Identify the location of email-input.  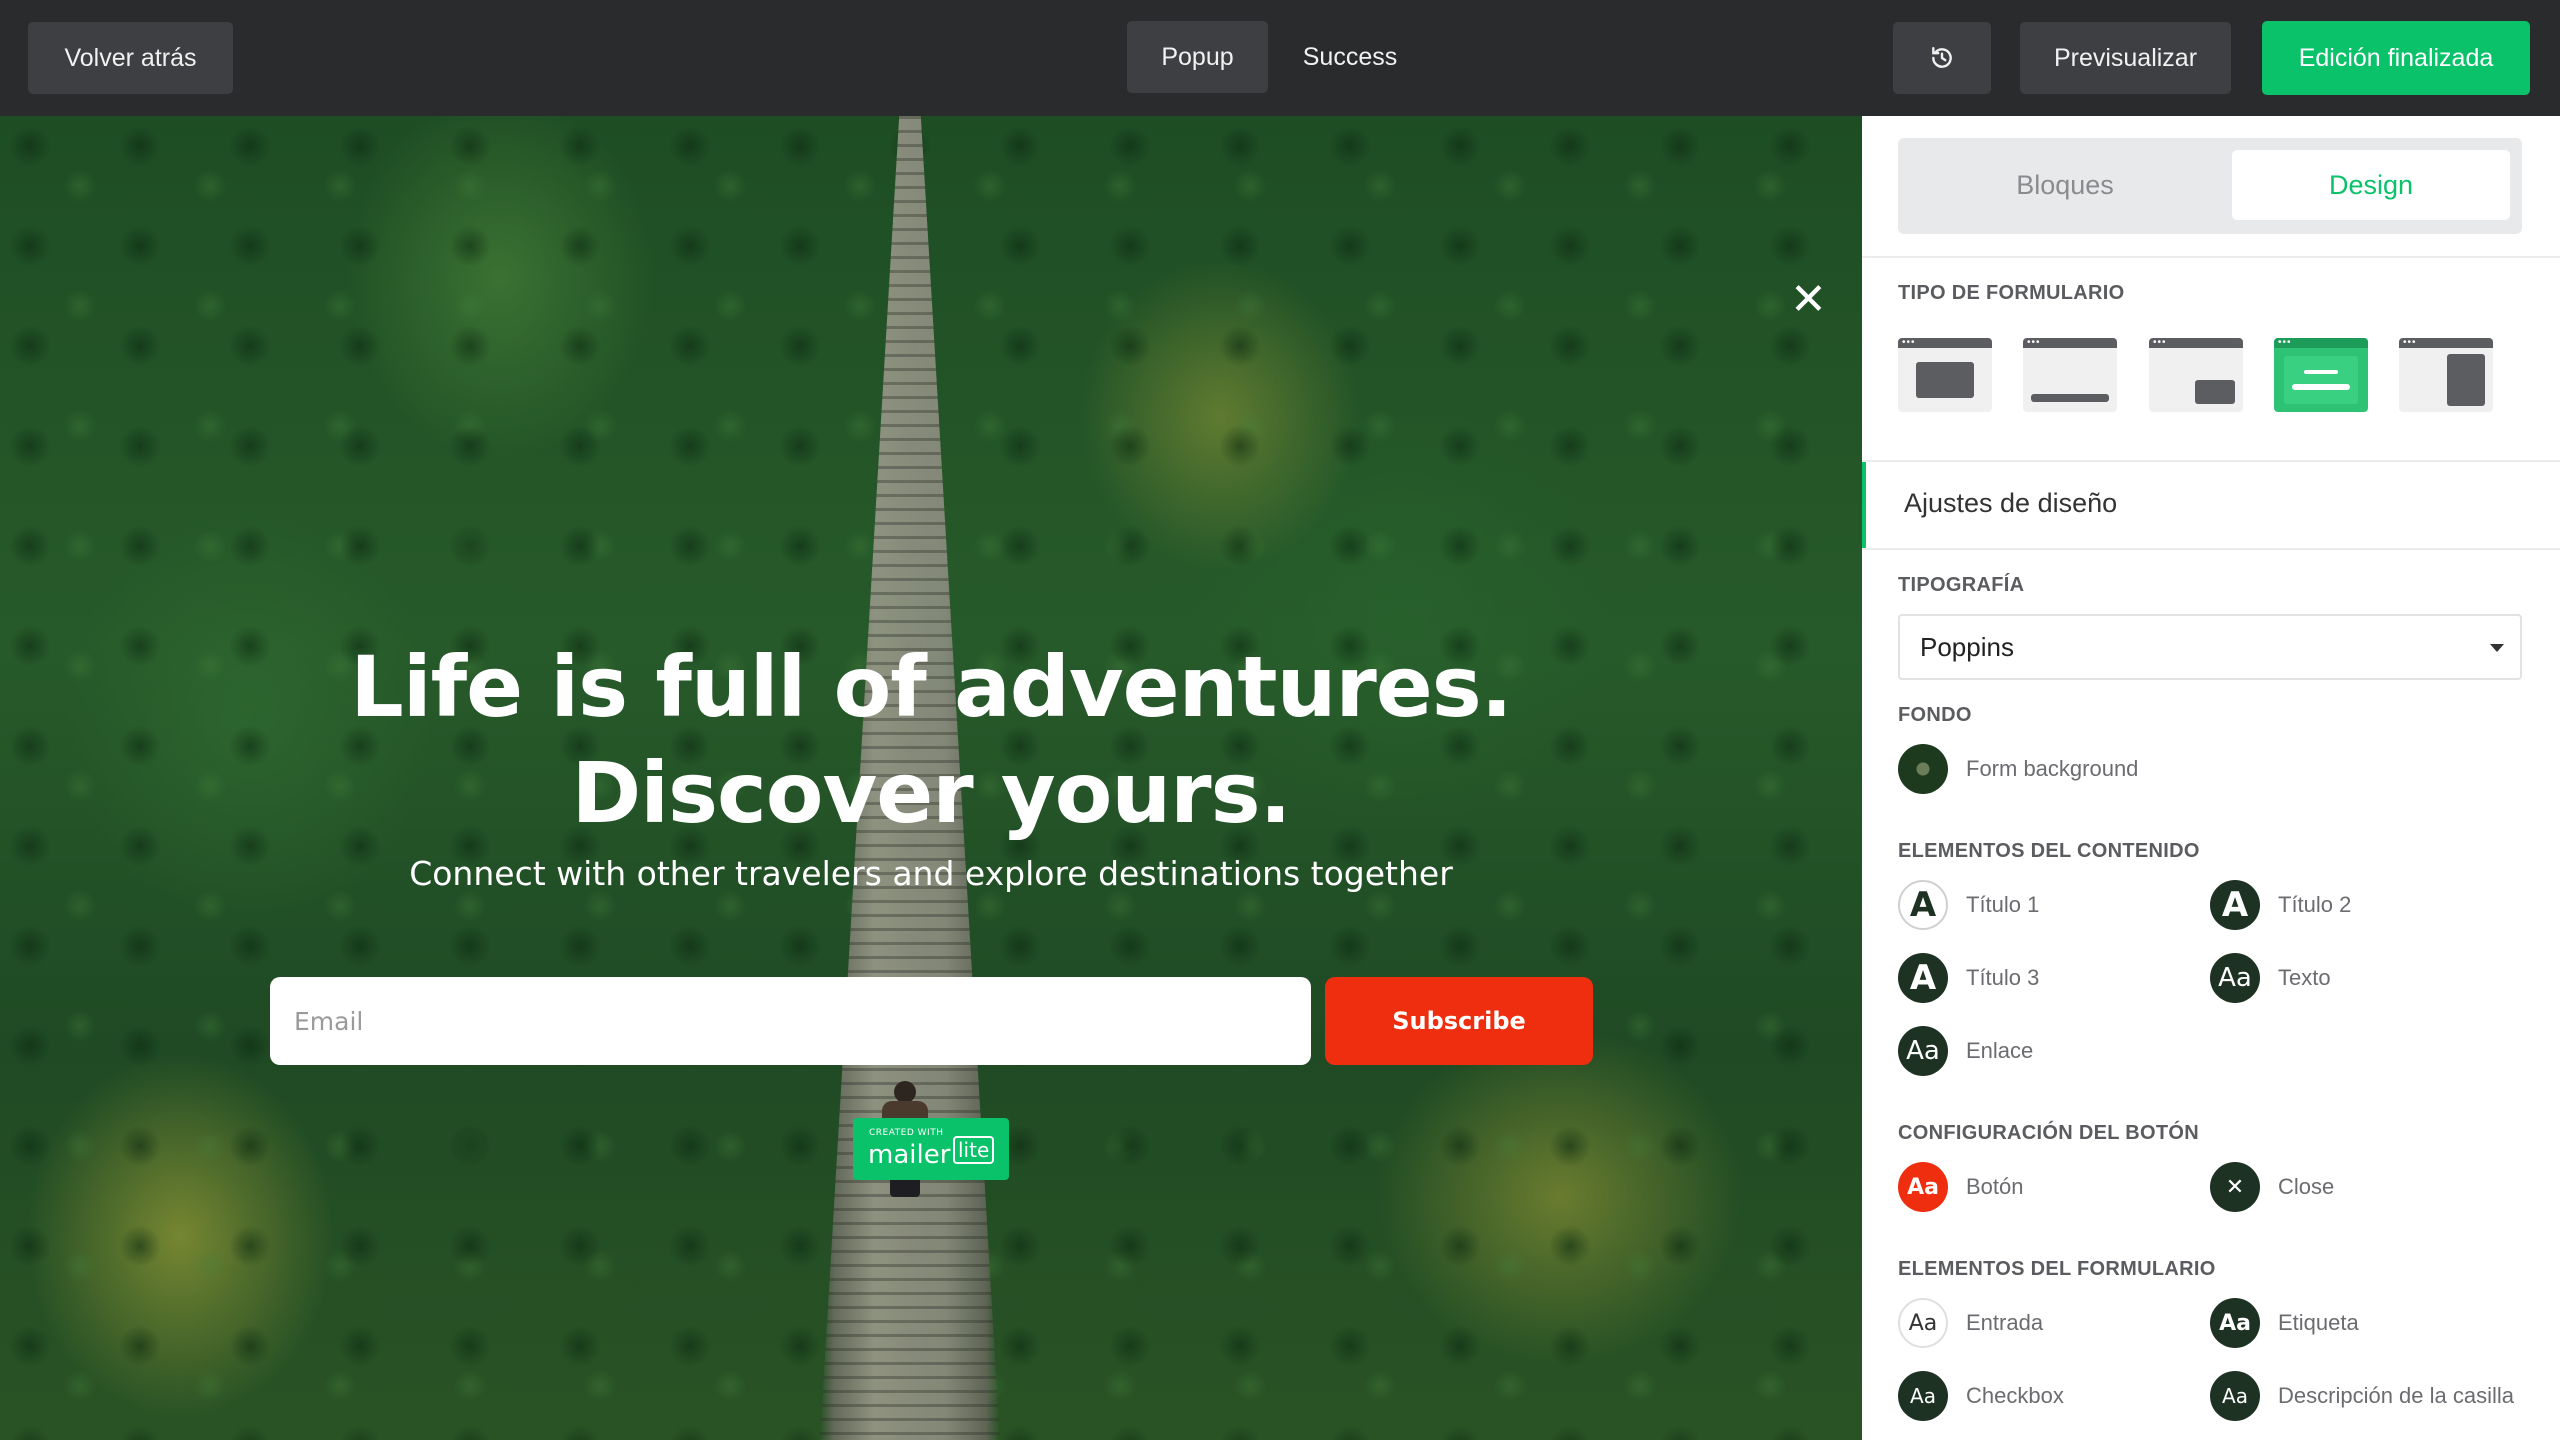
(790, 1021).